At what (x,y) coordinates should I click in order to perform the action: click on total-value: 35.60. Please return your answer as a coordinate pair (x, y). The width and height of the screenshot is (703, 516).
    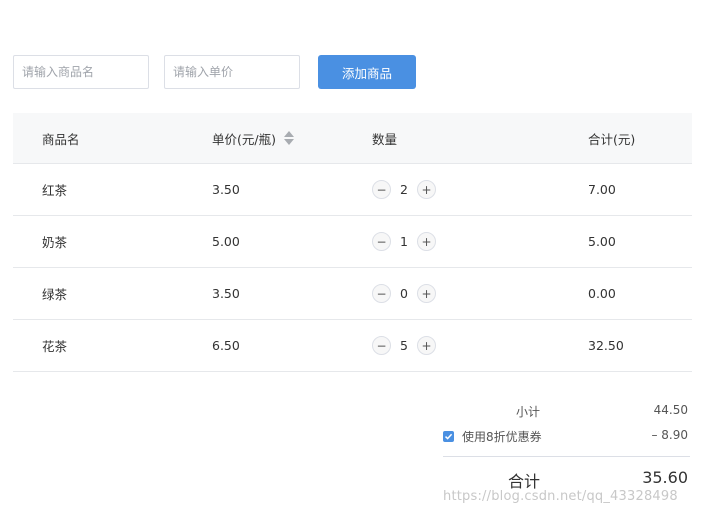
    Looking at the image, I should click on (665, 477).